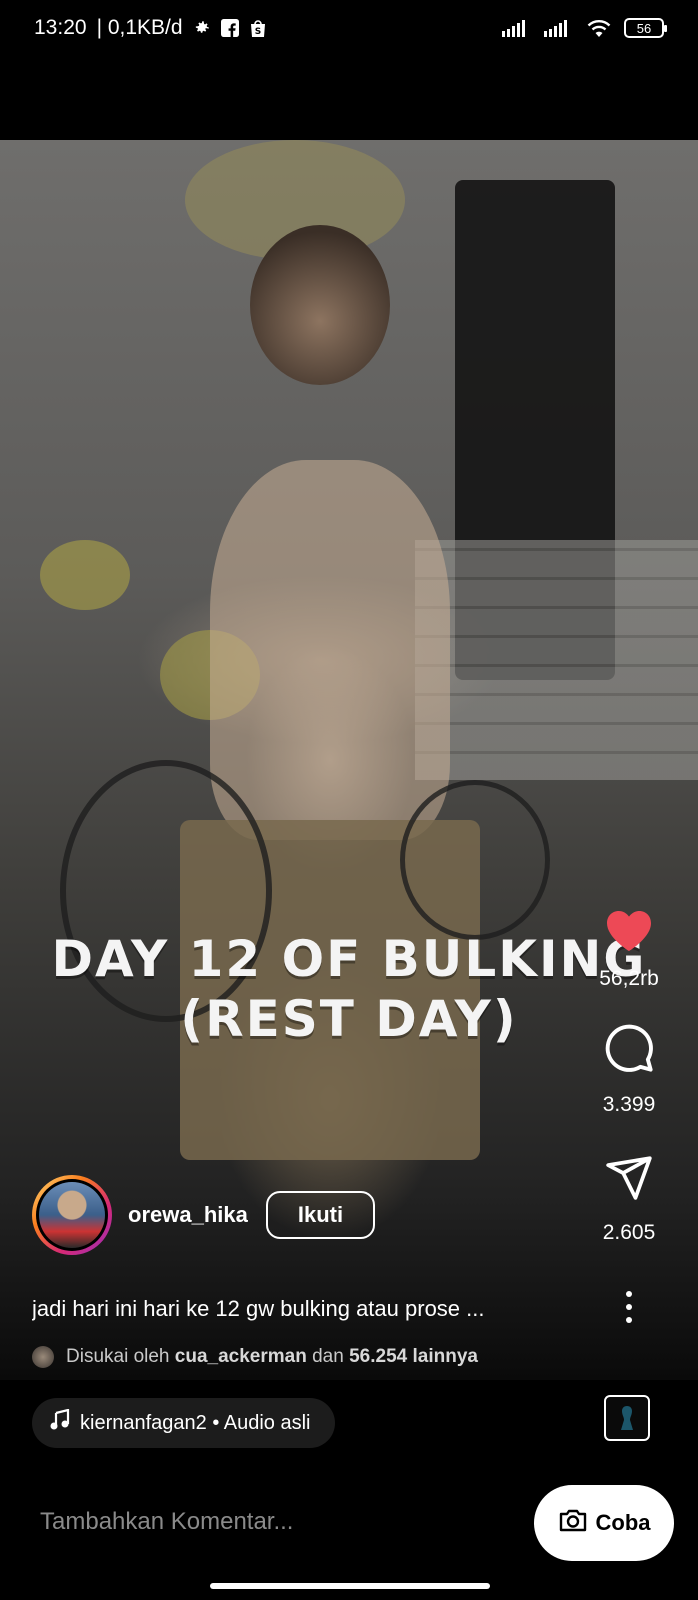 Image resolution: width=698 pixels, height=1600 pixels. I want to click on wall-flower-decoration, so click(85, 575).